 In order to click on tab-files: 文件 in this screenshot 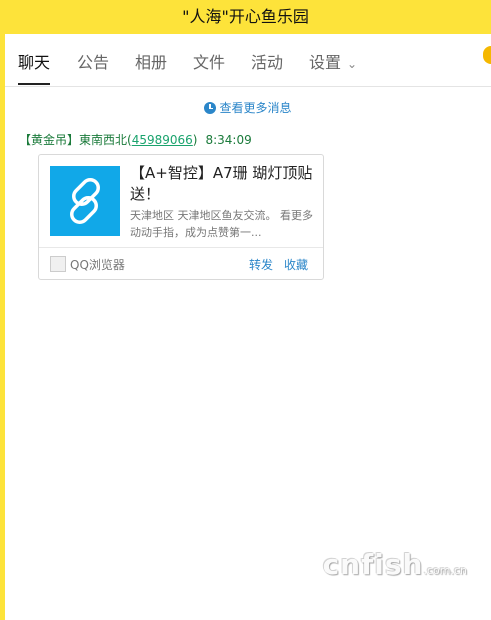, I will do `click(209, 68)`.